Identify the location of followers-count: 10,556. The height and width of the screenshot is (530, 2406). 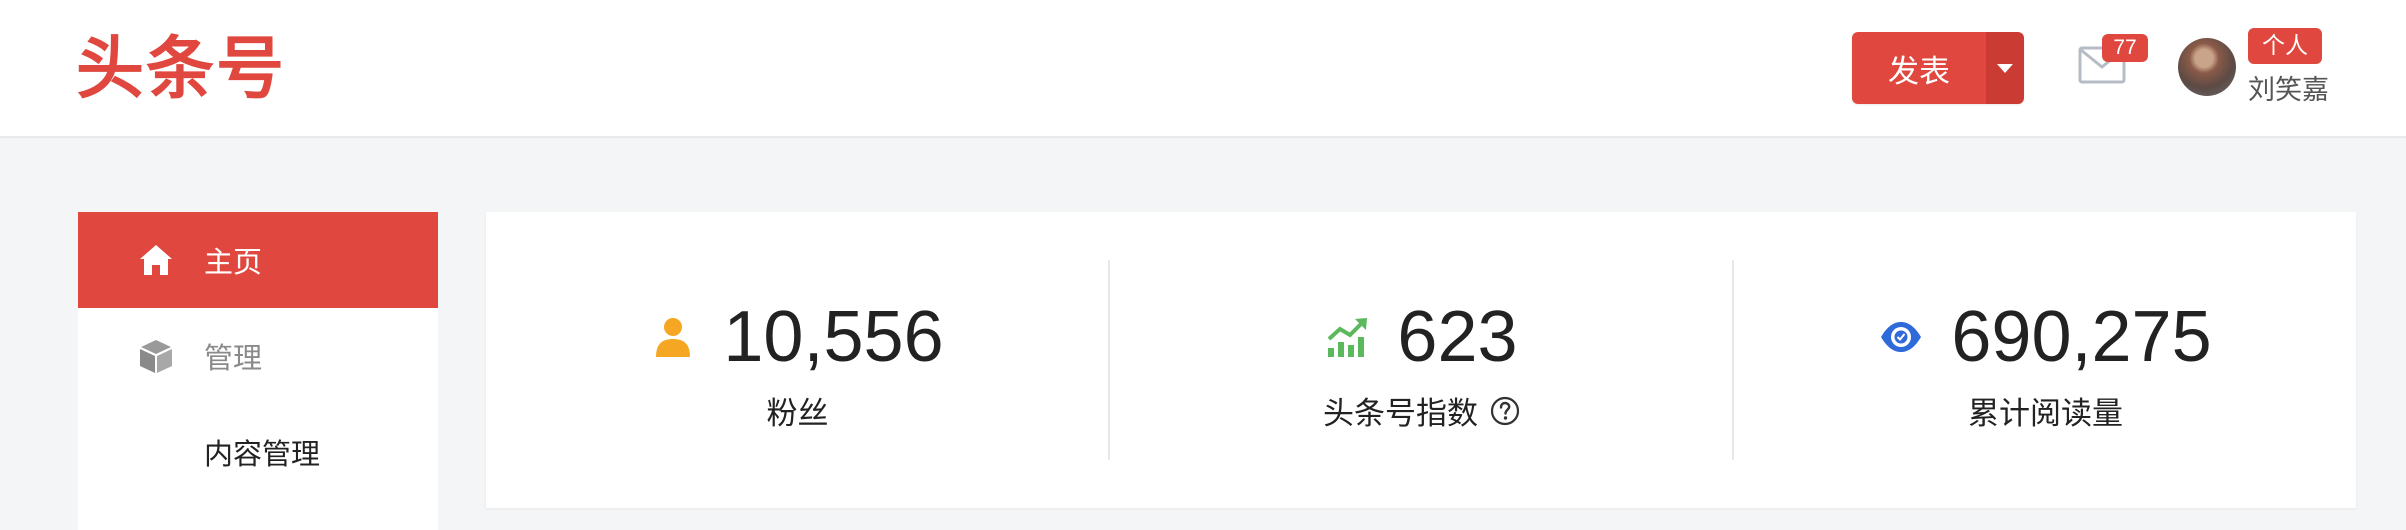
(833, 337).